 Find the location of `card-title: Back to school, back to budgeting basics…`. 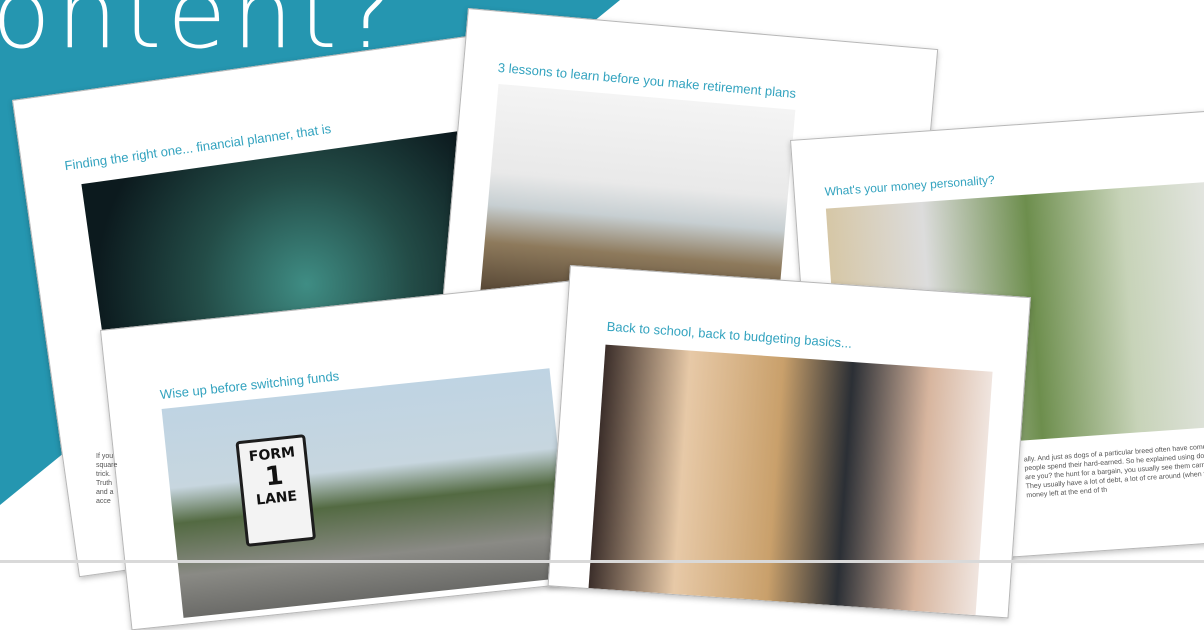

card-title: Back to school, back to budgeting basics… is located at coordinates (729, 334).